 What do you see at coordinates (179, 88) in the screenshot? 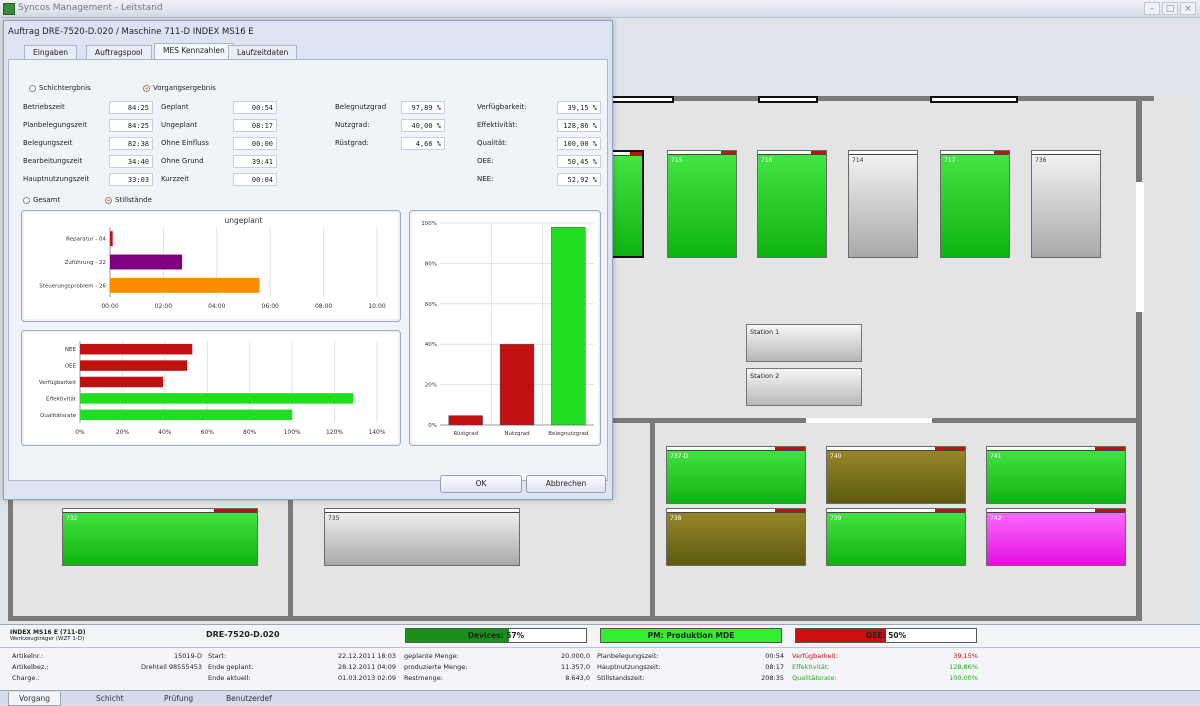
I see `radio-vorgangsergebnis: Vorgangsergebnis` at bounding box center [179, 88].